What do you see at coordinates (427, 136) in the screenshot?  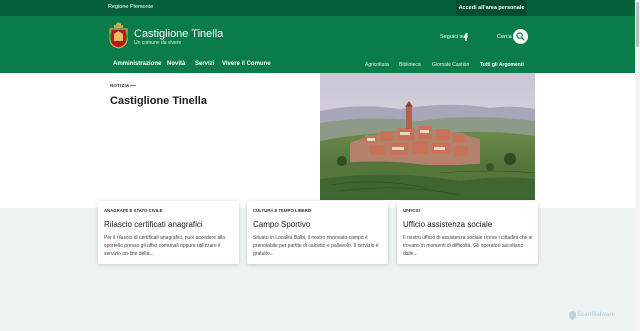 I see `hero-village-photo` at bounding box center [427, 136].